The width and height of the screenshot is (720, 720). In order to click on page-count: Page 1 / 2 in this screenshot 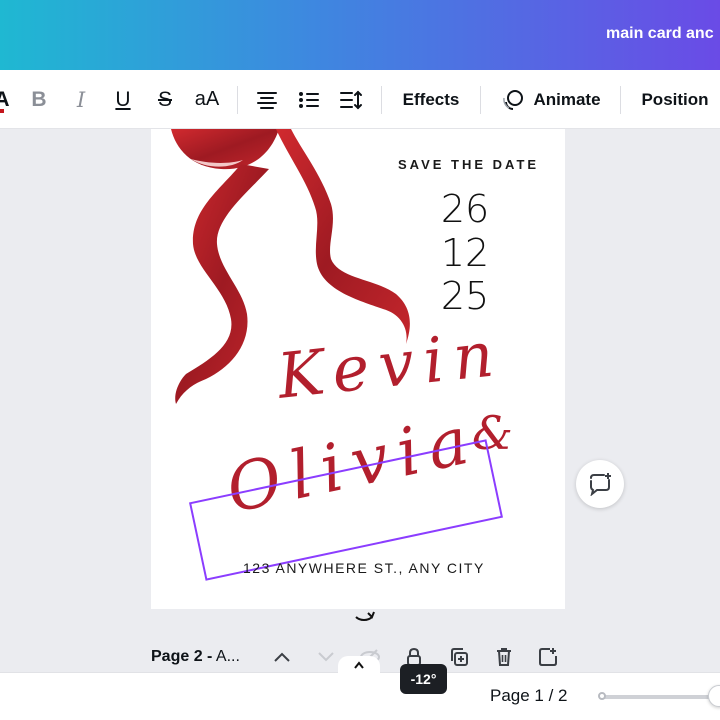, I will do `click(529, 696)`.